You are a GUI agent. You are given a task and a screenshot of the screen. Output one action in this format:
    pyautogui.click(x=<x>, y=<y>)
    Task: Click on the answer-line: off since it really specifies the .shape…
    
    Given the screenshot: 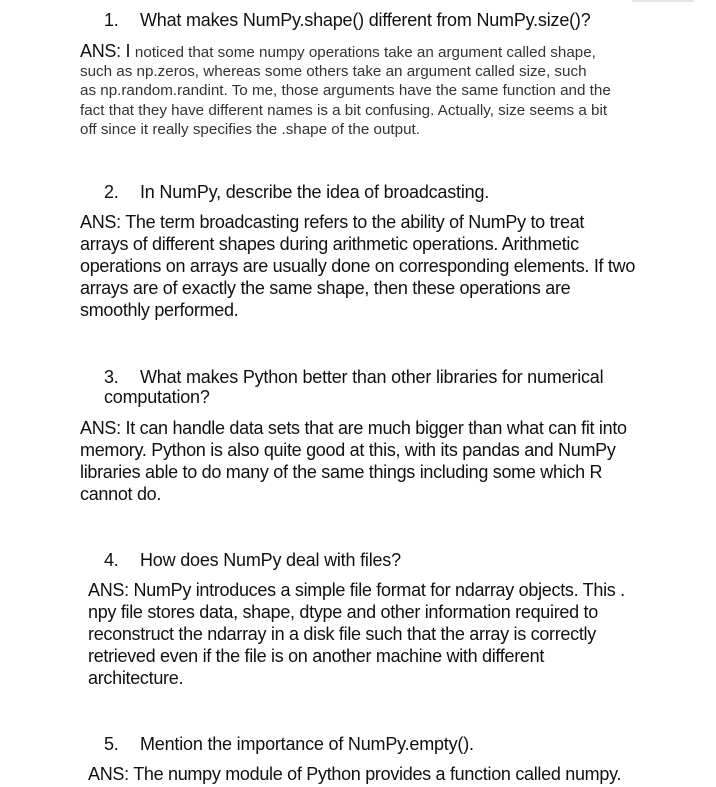 What is the action you would take?
    pyautogui.click(x=250, y=129)
    